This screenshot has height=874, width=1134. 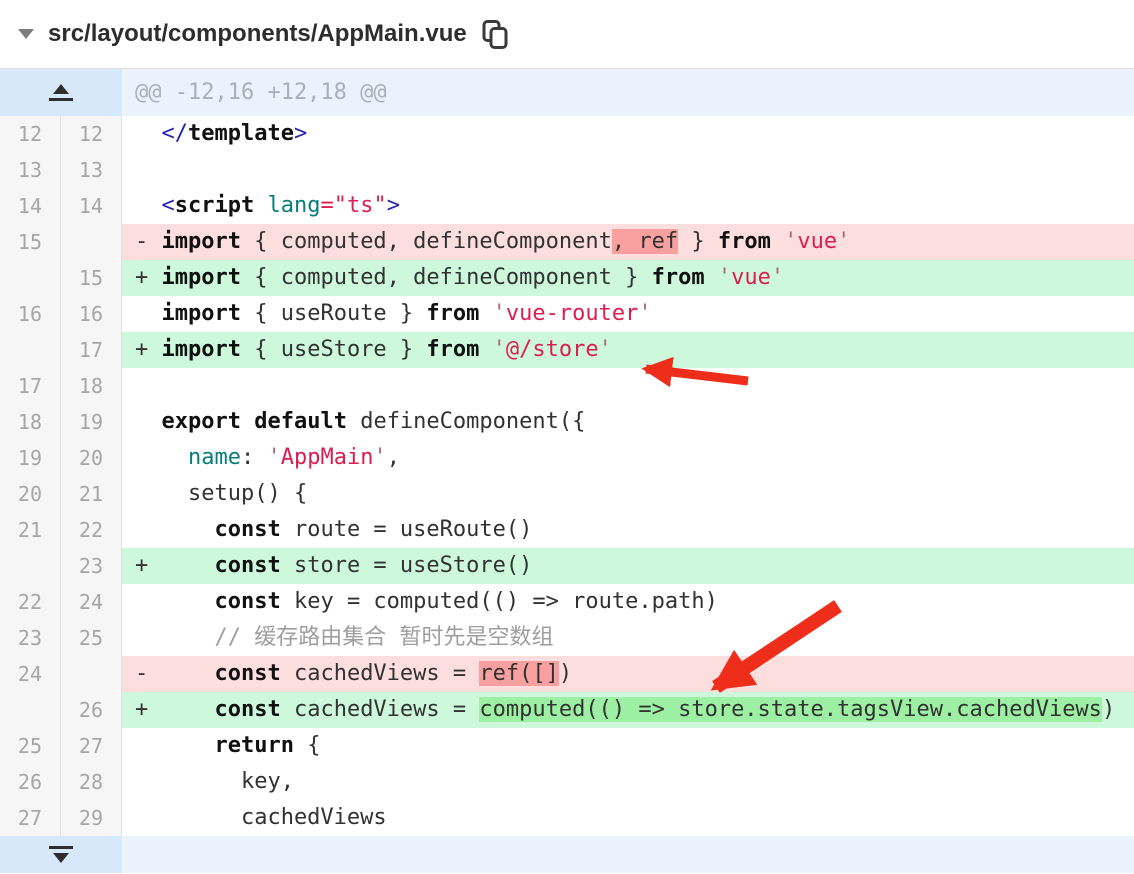 I want to click on hunk-header-text: @@ -12,16 +12,18 @@, so click(x=628, y=92).